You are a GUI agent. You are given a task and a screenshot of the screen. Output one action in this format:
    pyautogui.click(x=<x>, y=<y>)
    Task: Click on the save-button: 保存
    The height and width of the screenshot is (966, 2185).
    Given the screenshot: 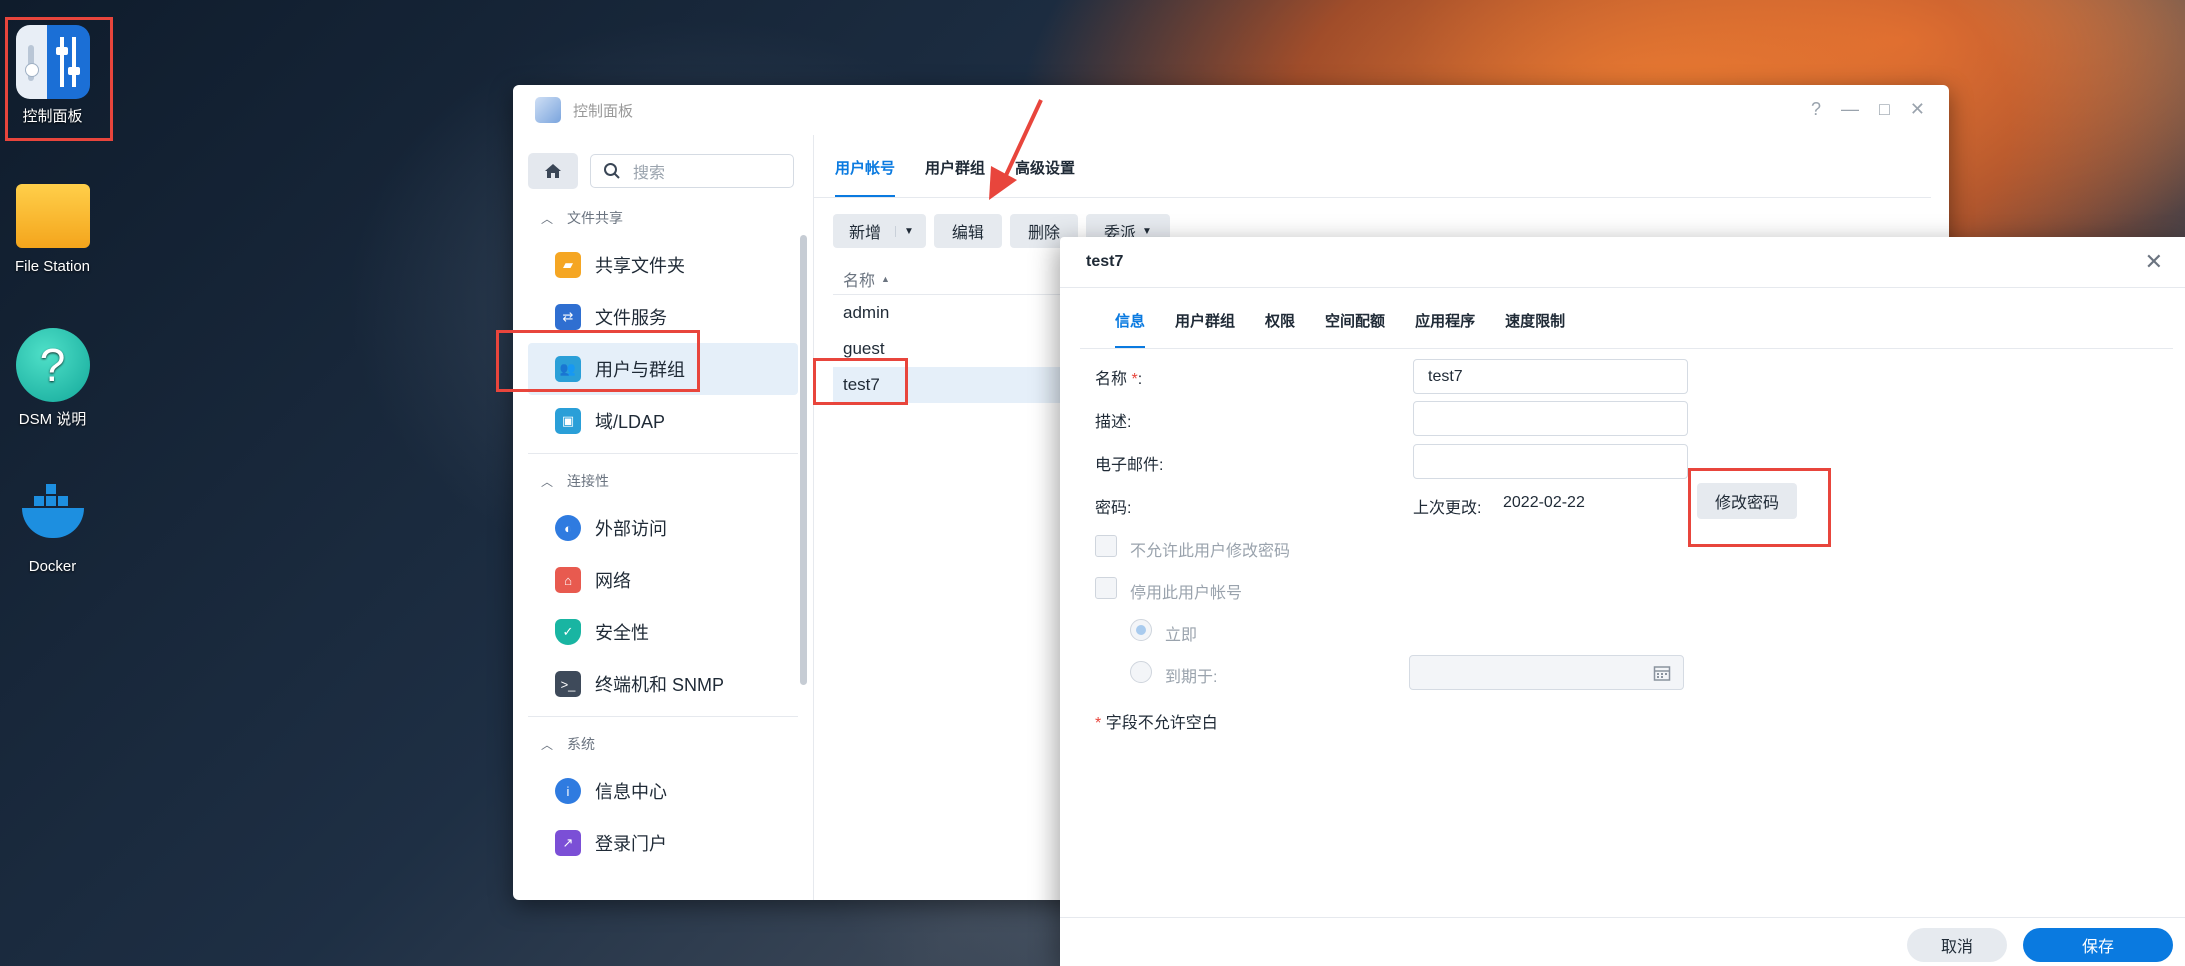 What is the action you would take?
    pyautogui.click(x=2098, y=945)
    